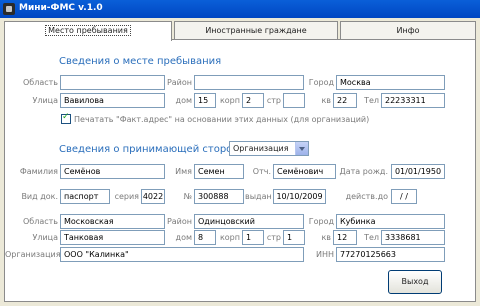  I want to click on stay-str-label: стр, so click(273, 100).